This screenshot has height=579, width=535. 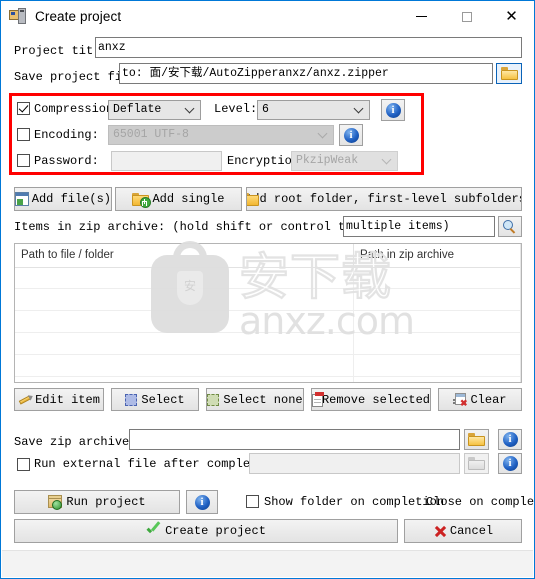 I want to click on add-single-label: Add single, so click(x=188, y=199).